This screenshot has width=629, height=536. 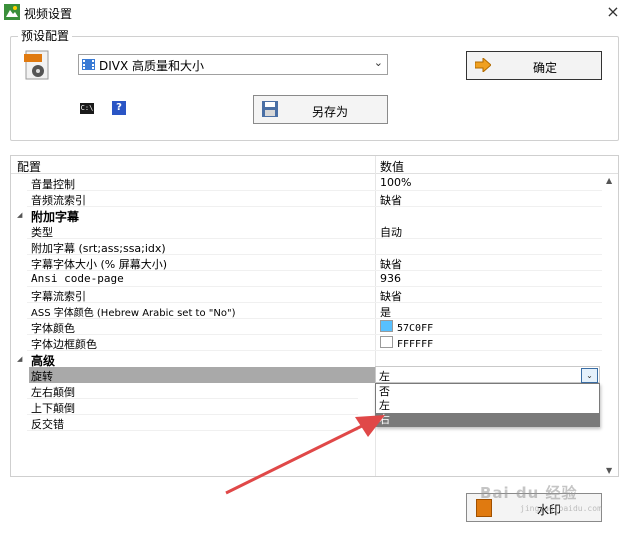 What do you see at coordinates (487, 392) in the screenshot?
I see `dropdown-option-no: 否` at bounding box center [487, 392].